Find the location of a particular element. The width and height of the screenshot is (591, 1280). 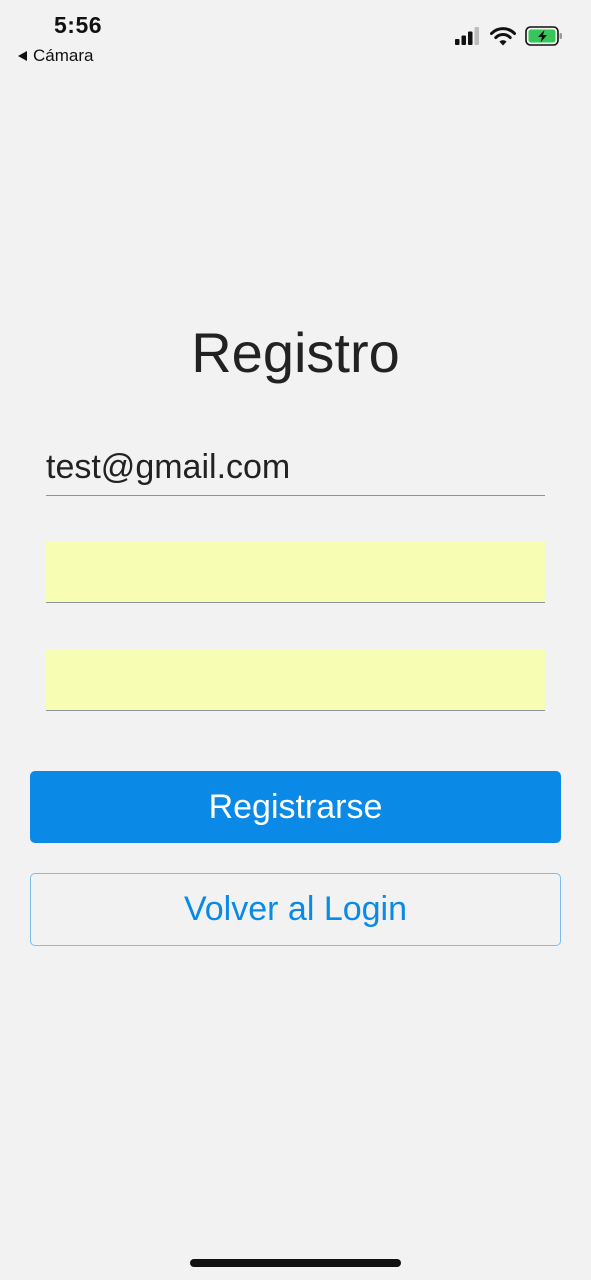

wifi-icon is located at coordinates (503, 35).